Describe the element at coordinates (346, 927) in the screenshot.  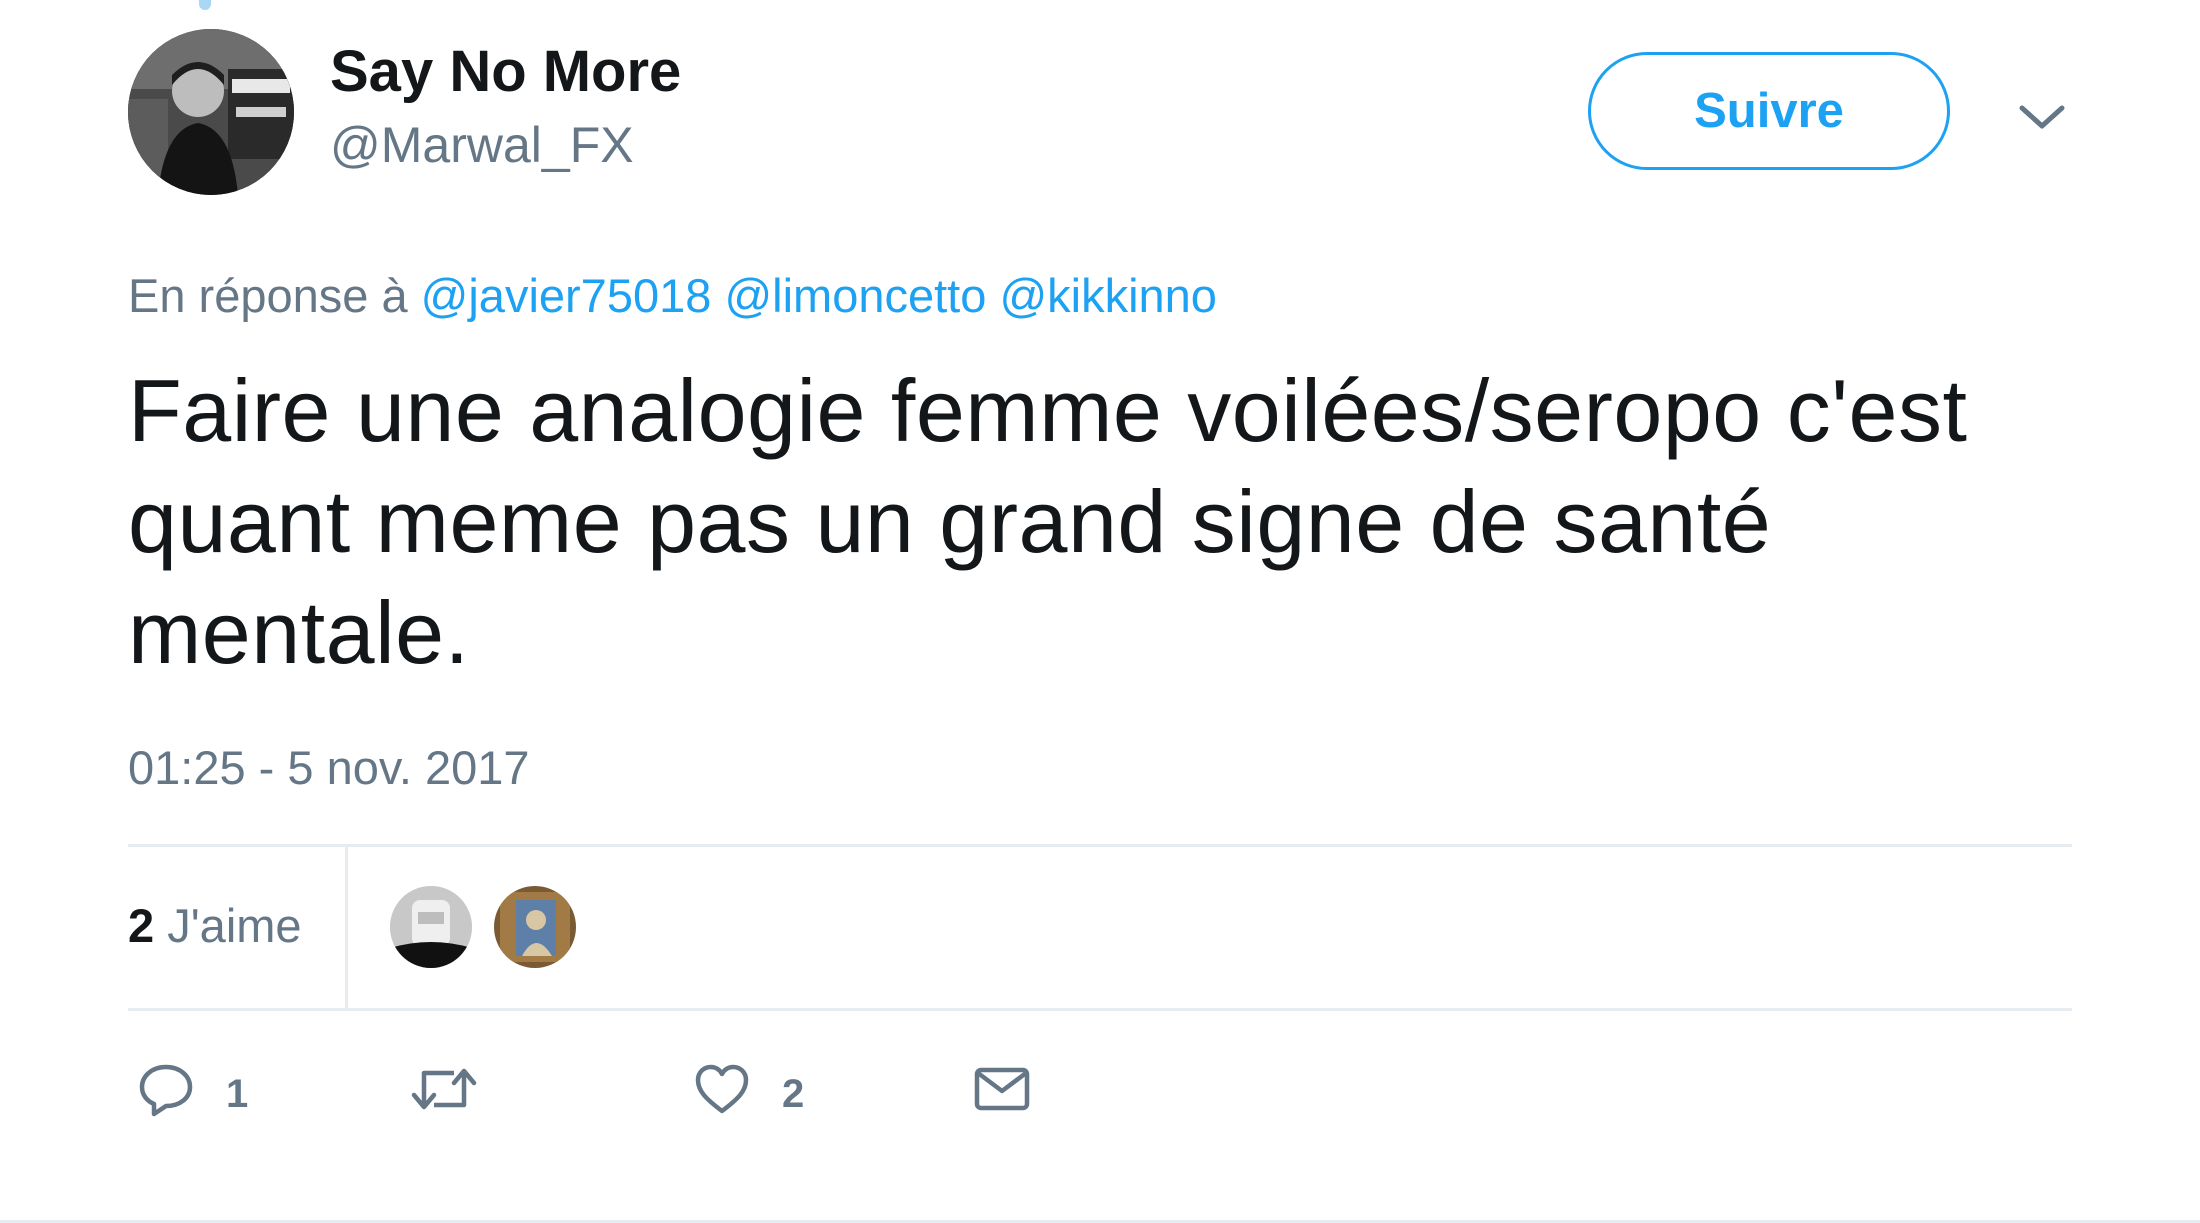
I see `stats-divider` at that location.